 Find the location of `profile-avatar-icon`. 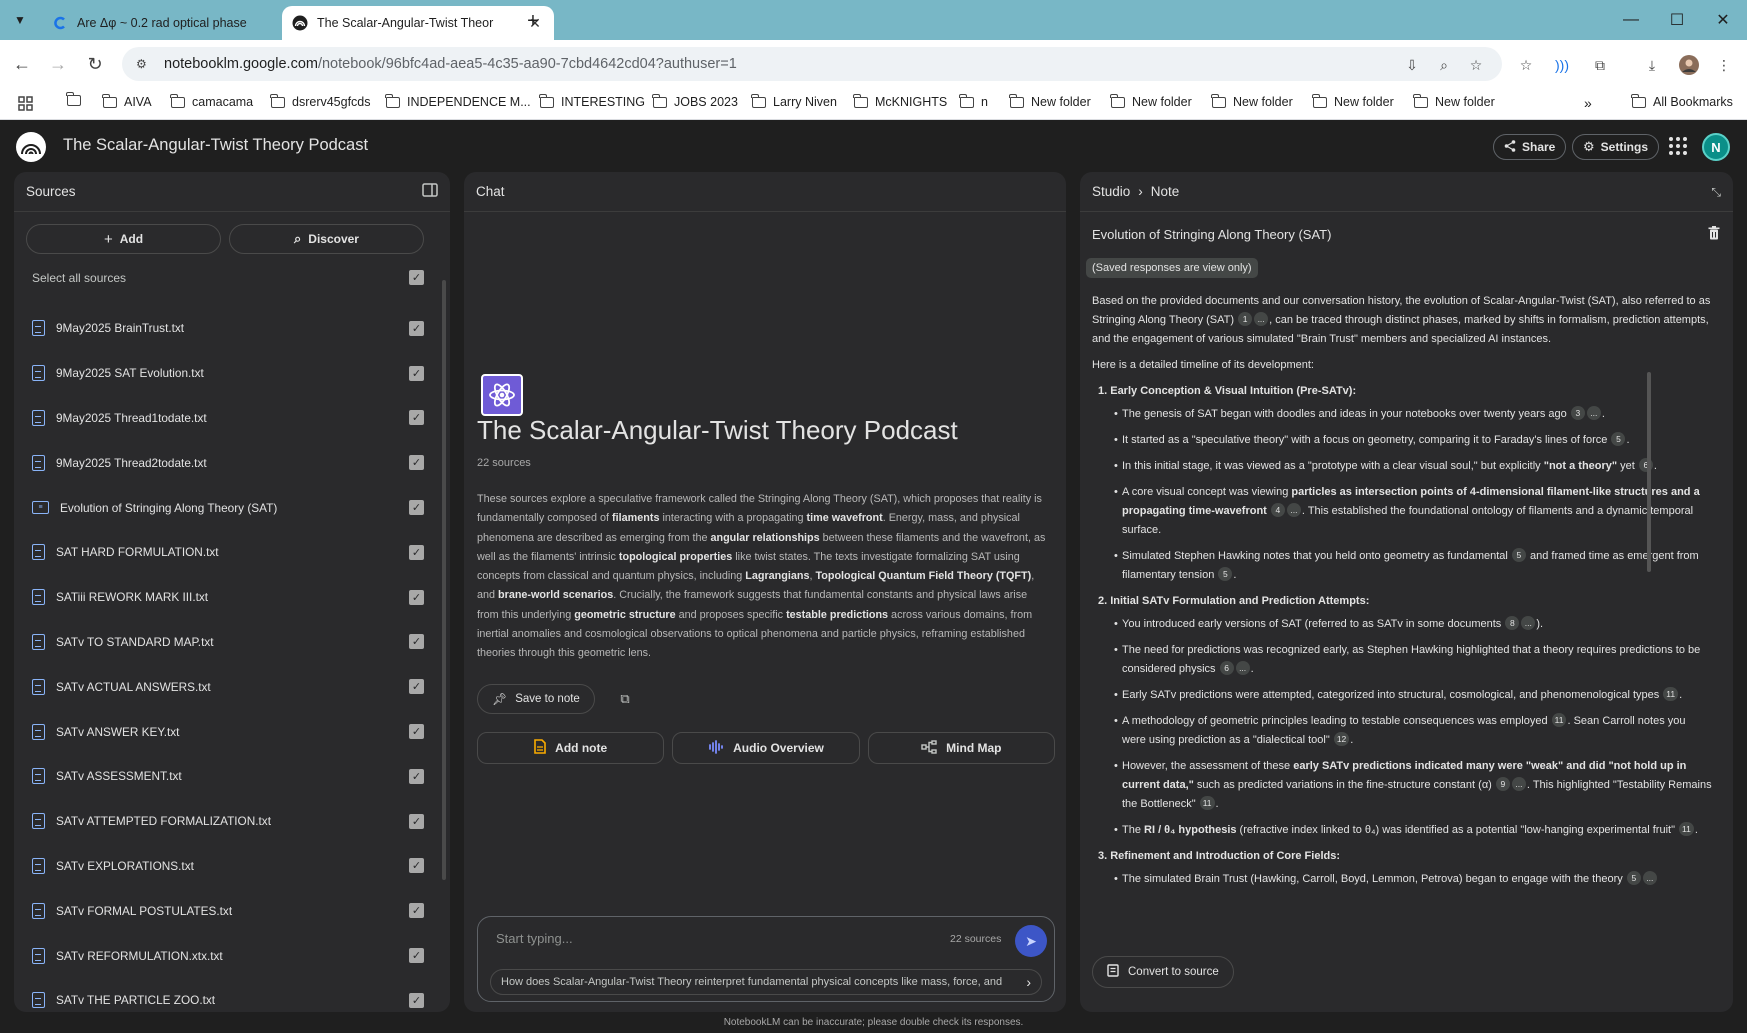

profile-avatar-icon is located at coordinates (1689, 65).